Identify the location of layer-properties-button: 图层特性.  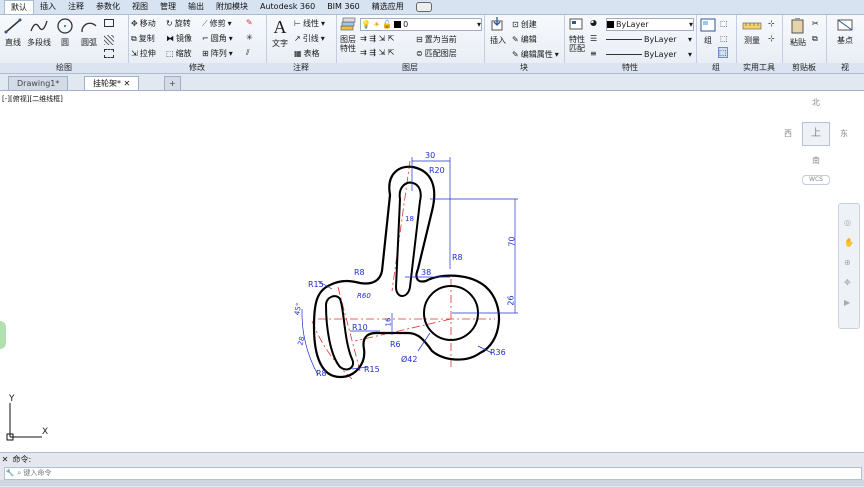
(348, 35).